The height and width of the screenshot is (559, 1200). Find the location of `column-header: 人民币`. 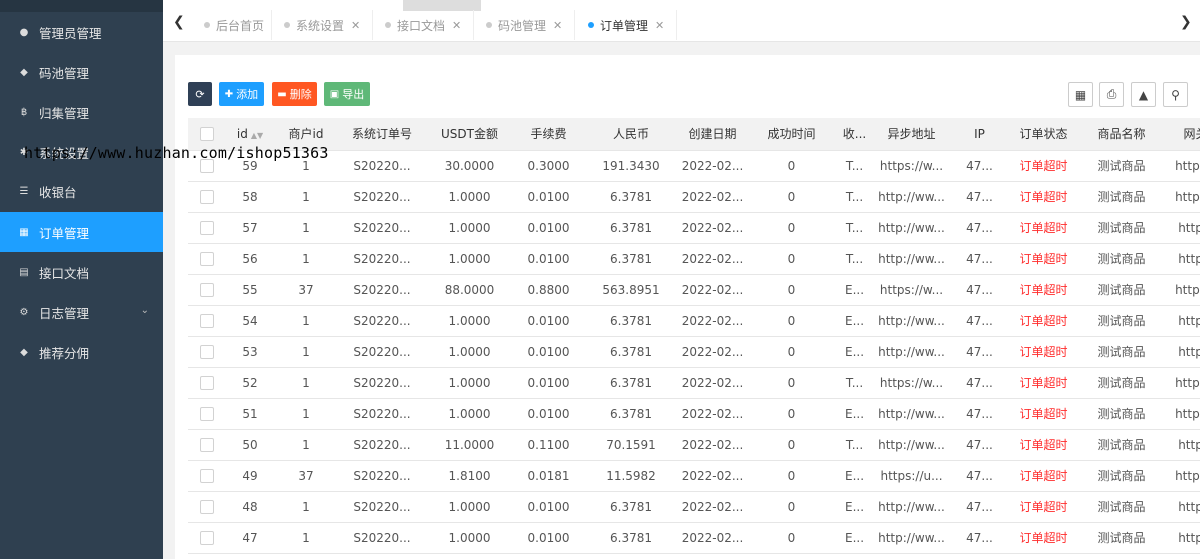

column-header: 人民币 is located at coordinates (631, 134).